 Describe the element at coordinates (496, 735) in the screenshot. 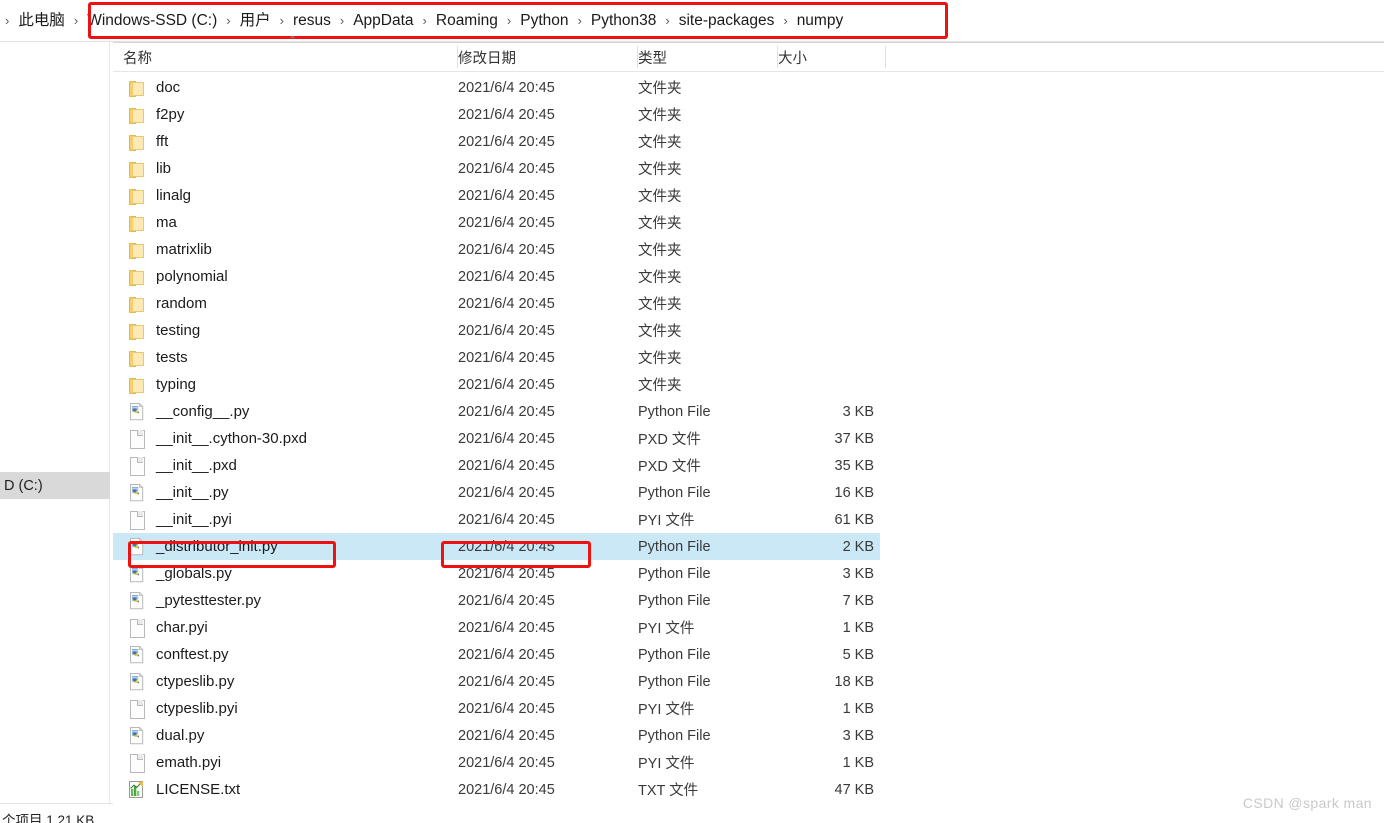

I see `file-list-row: dual.py 2021/6/4 20:45 Python File 3 KB` at that location.